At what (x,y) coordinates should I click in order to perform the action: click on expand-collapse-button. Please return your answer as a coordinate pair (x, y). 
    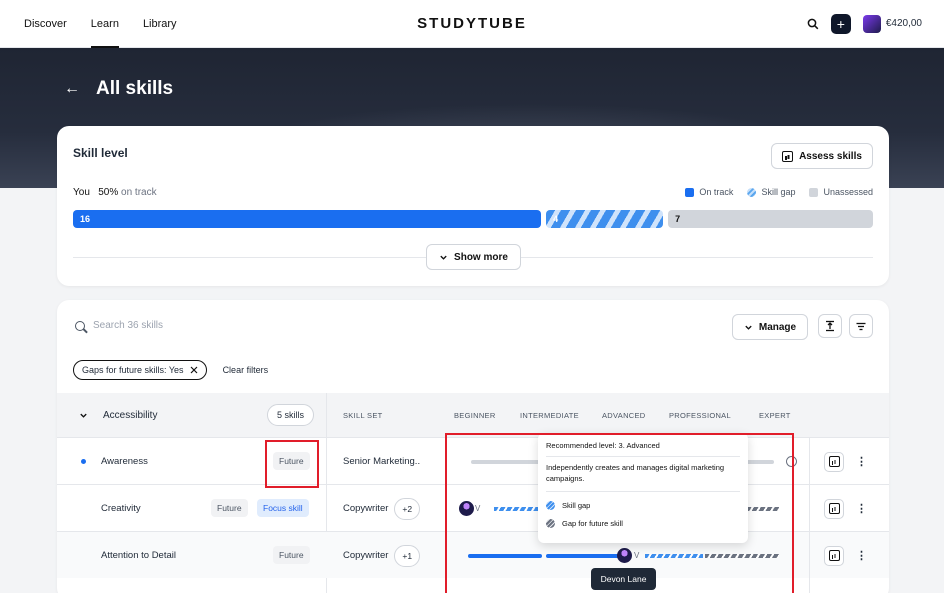
    Looking at the image, I should click on (830, 326).